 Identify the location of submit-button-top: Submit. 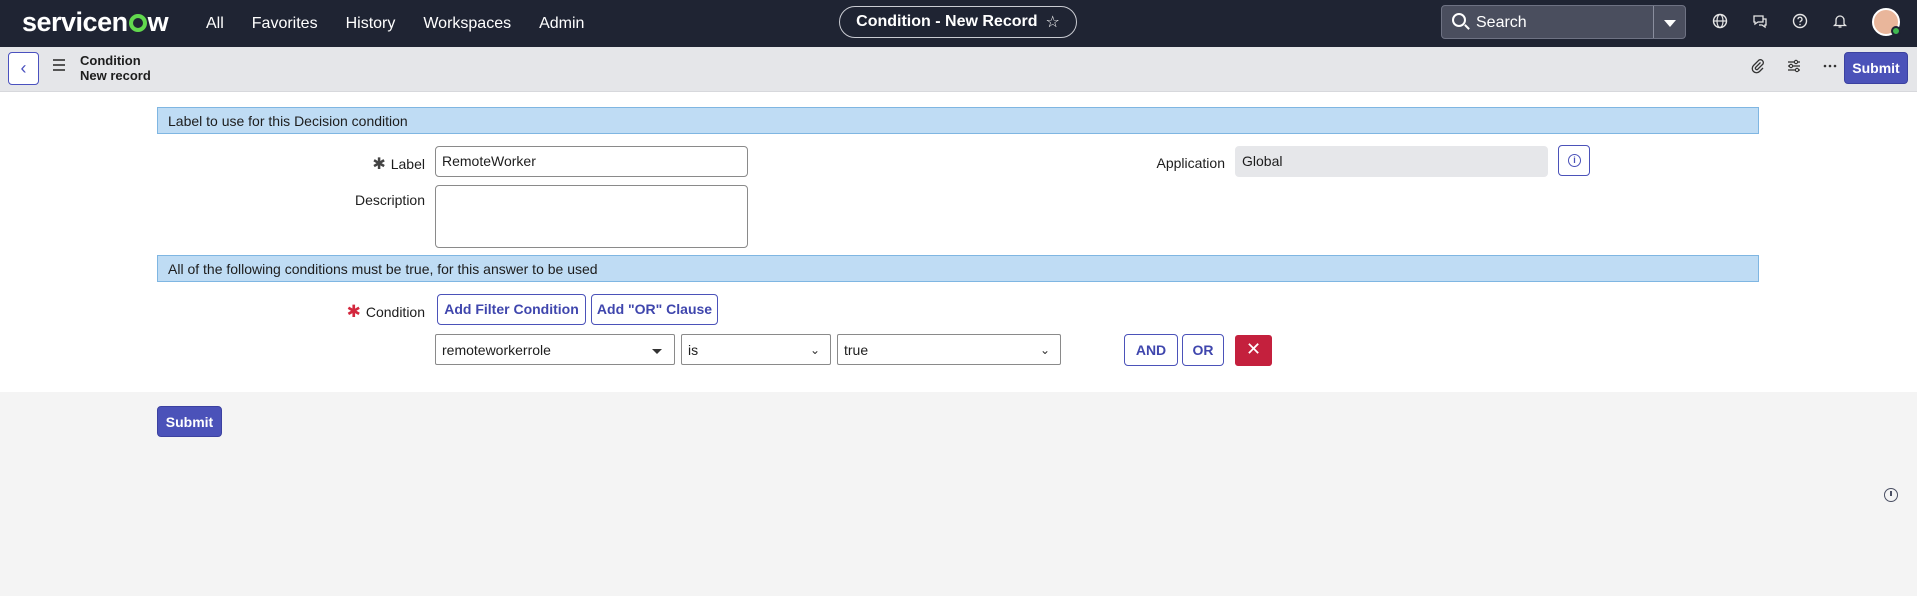
(1876, 68).